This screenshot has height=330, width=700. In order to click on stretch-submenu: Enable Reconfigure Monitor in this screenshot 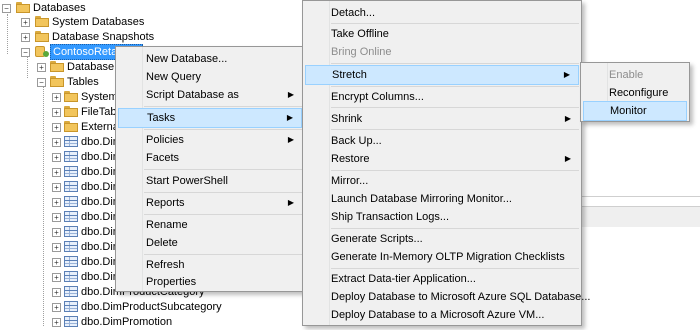, I will do `click(635, 92)`.